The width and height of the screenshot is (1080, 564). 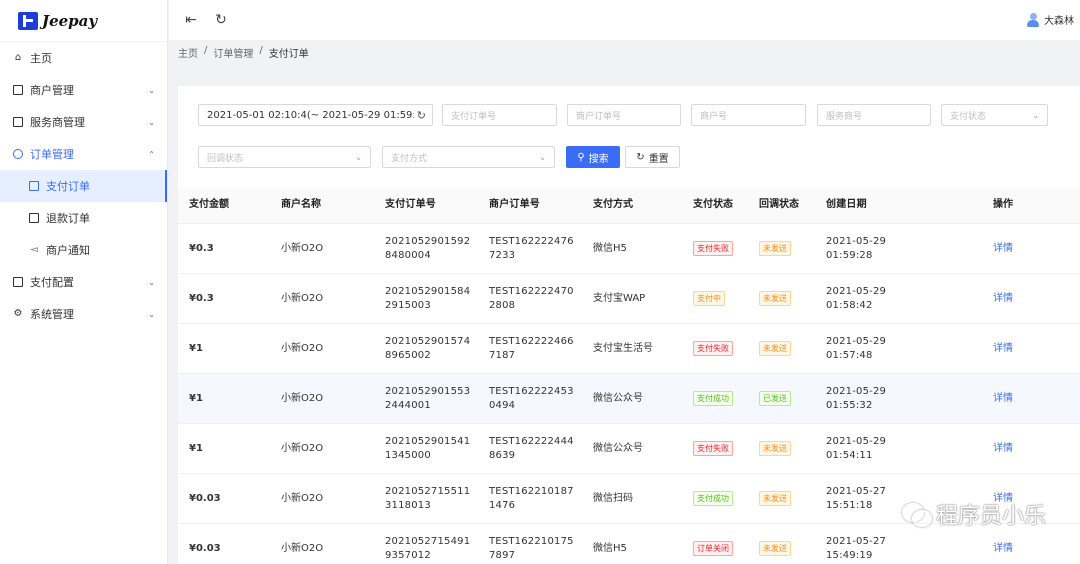 I want to click on created-date-cell: 2021-05-29 01:57:48, so click(x=856, y=348).